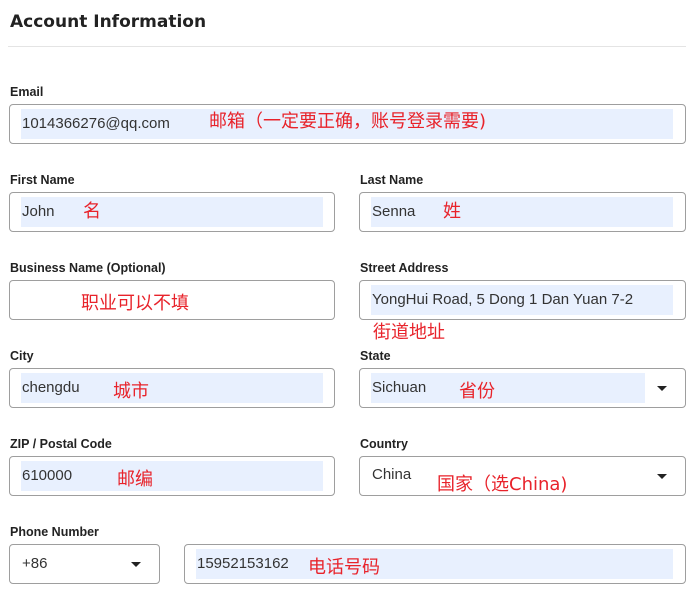 Image resolution: width=697 pixels, height=595 pixels. I want to click on first-name-annotation: 名, so click(92, 211).